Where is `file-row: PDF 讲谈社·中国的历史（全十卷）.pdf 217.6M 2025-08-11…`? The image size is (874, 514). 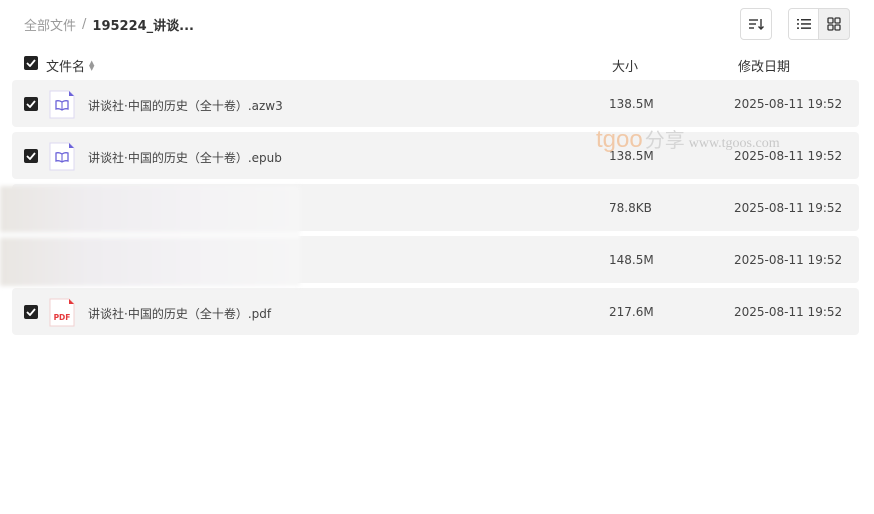 file-row: PDF 讲谈社·中国的历史（全十卷）.pdf 217.6M 2025-08-11… is located at coordinates (435, 311).